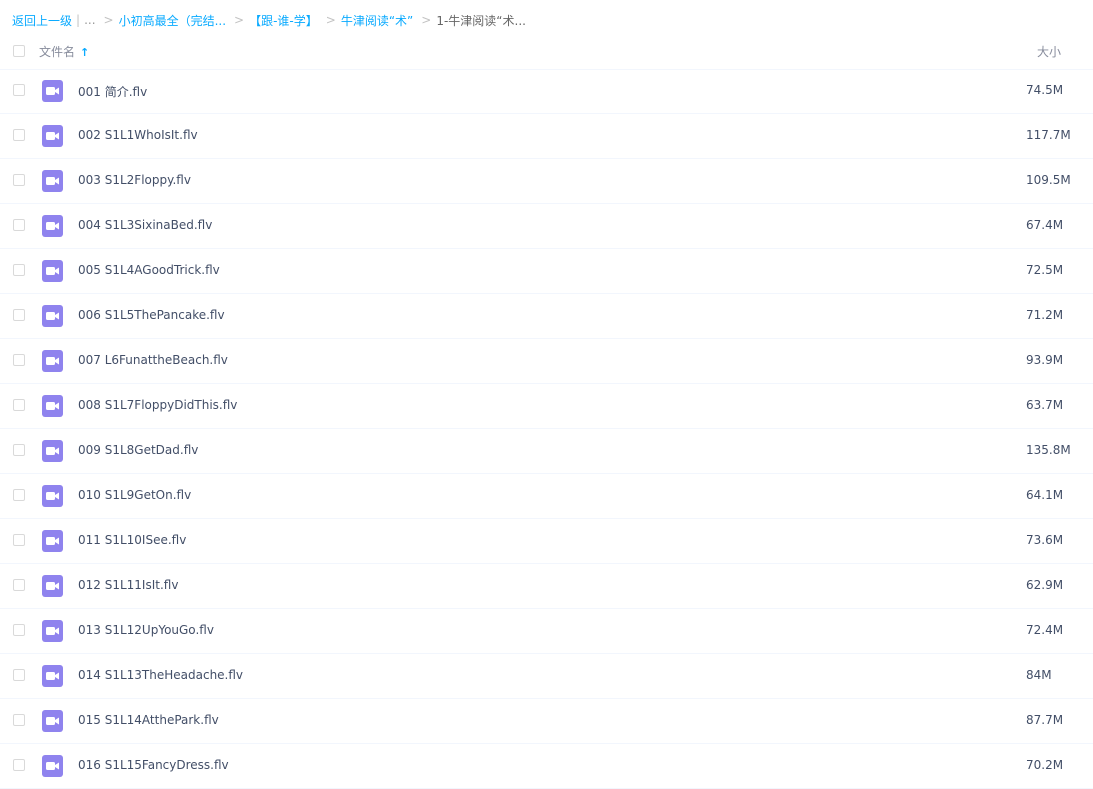  Describe the element at coordinates (1045, 315) in the screenshot. I see `file-size: 71.2M` at that location.